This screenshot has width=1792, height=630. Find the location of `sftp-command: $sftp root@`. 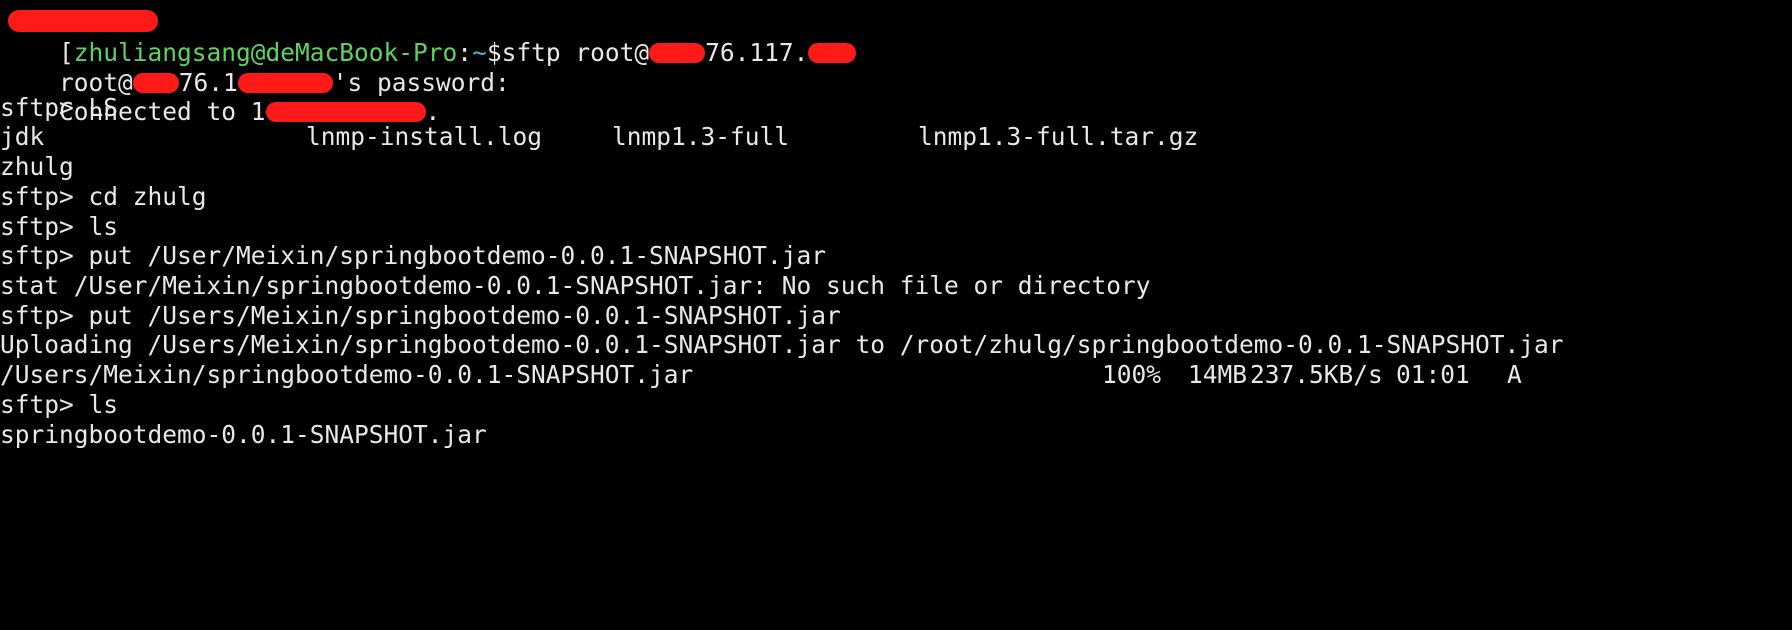

sftp-command: $sftp root@ is located at coordinates (568, 52).